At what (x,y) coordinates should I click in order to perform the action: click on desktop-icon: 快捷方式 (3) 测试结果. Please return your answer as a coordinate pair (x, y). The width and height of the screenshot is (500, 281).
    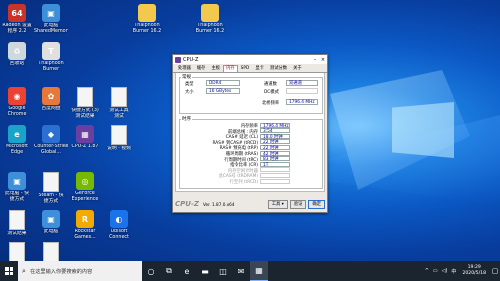
    Looking at the image, I should click on (85, 106).